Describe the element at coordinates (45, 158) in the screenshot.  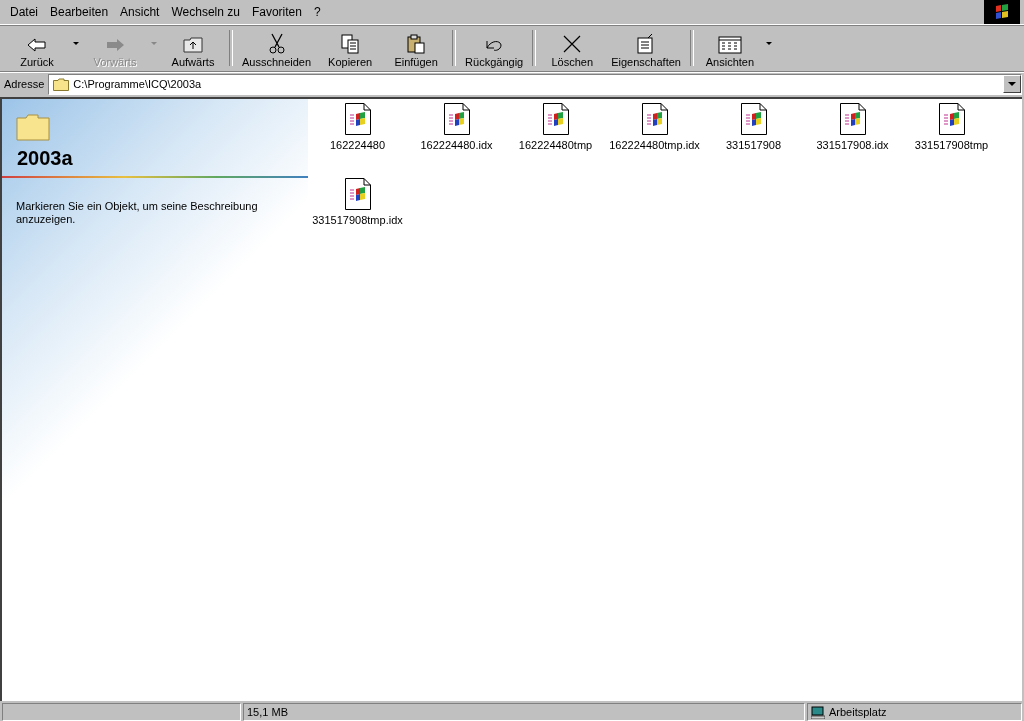
I see `folder-title: 2003a` at that location.